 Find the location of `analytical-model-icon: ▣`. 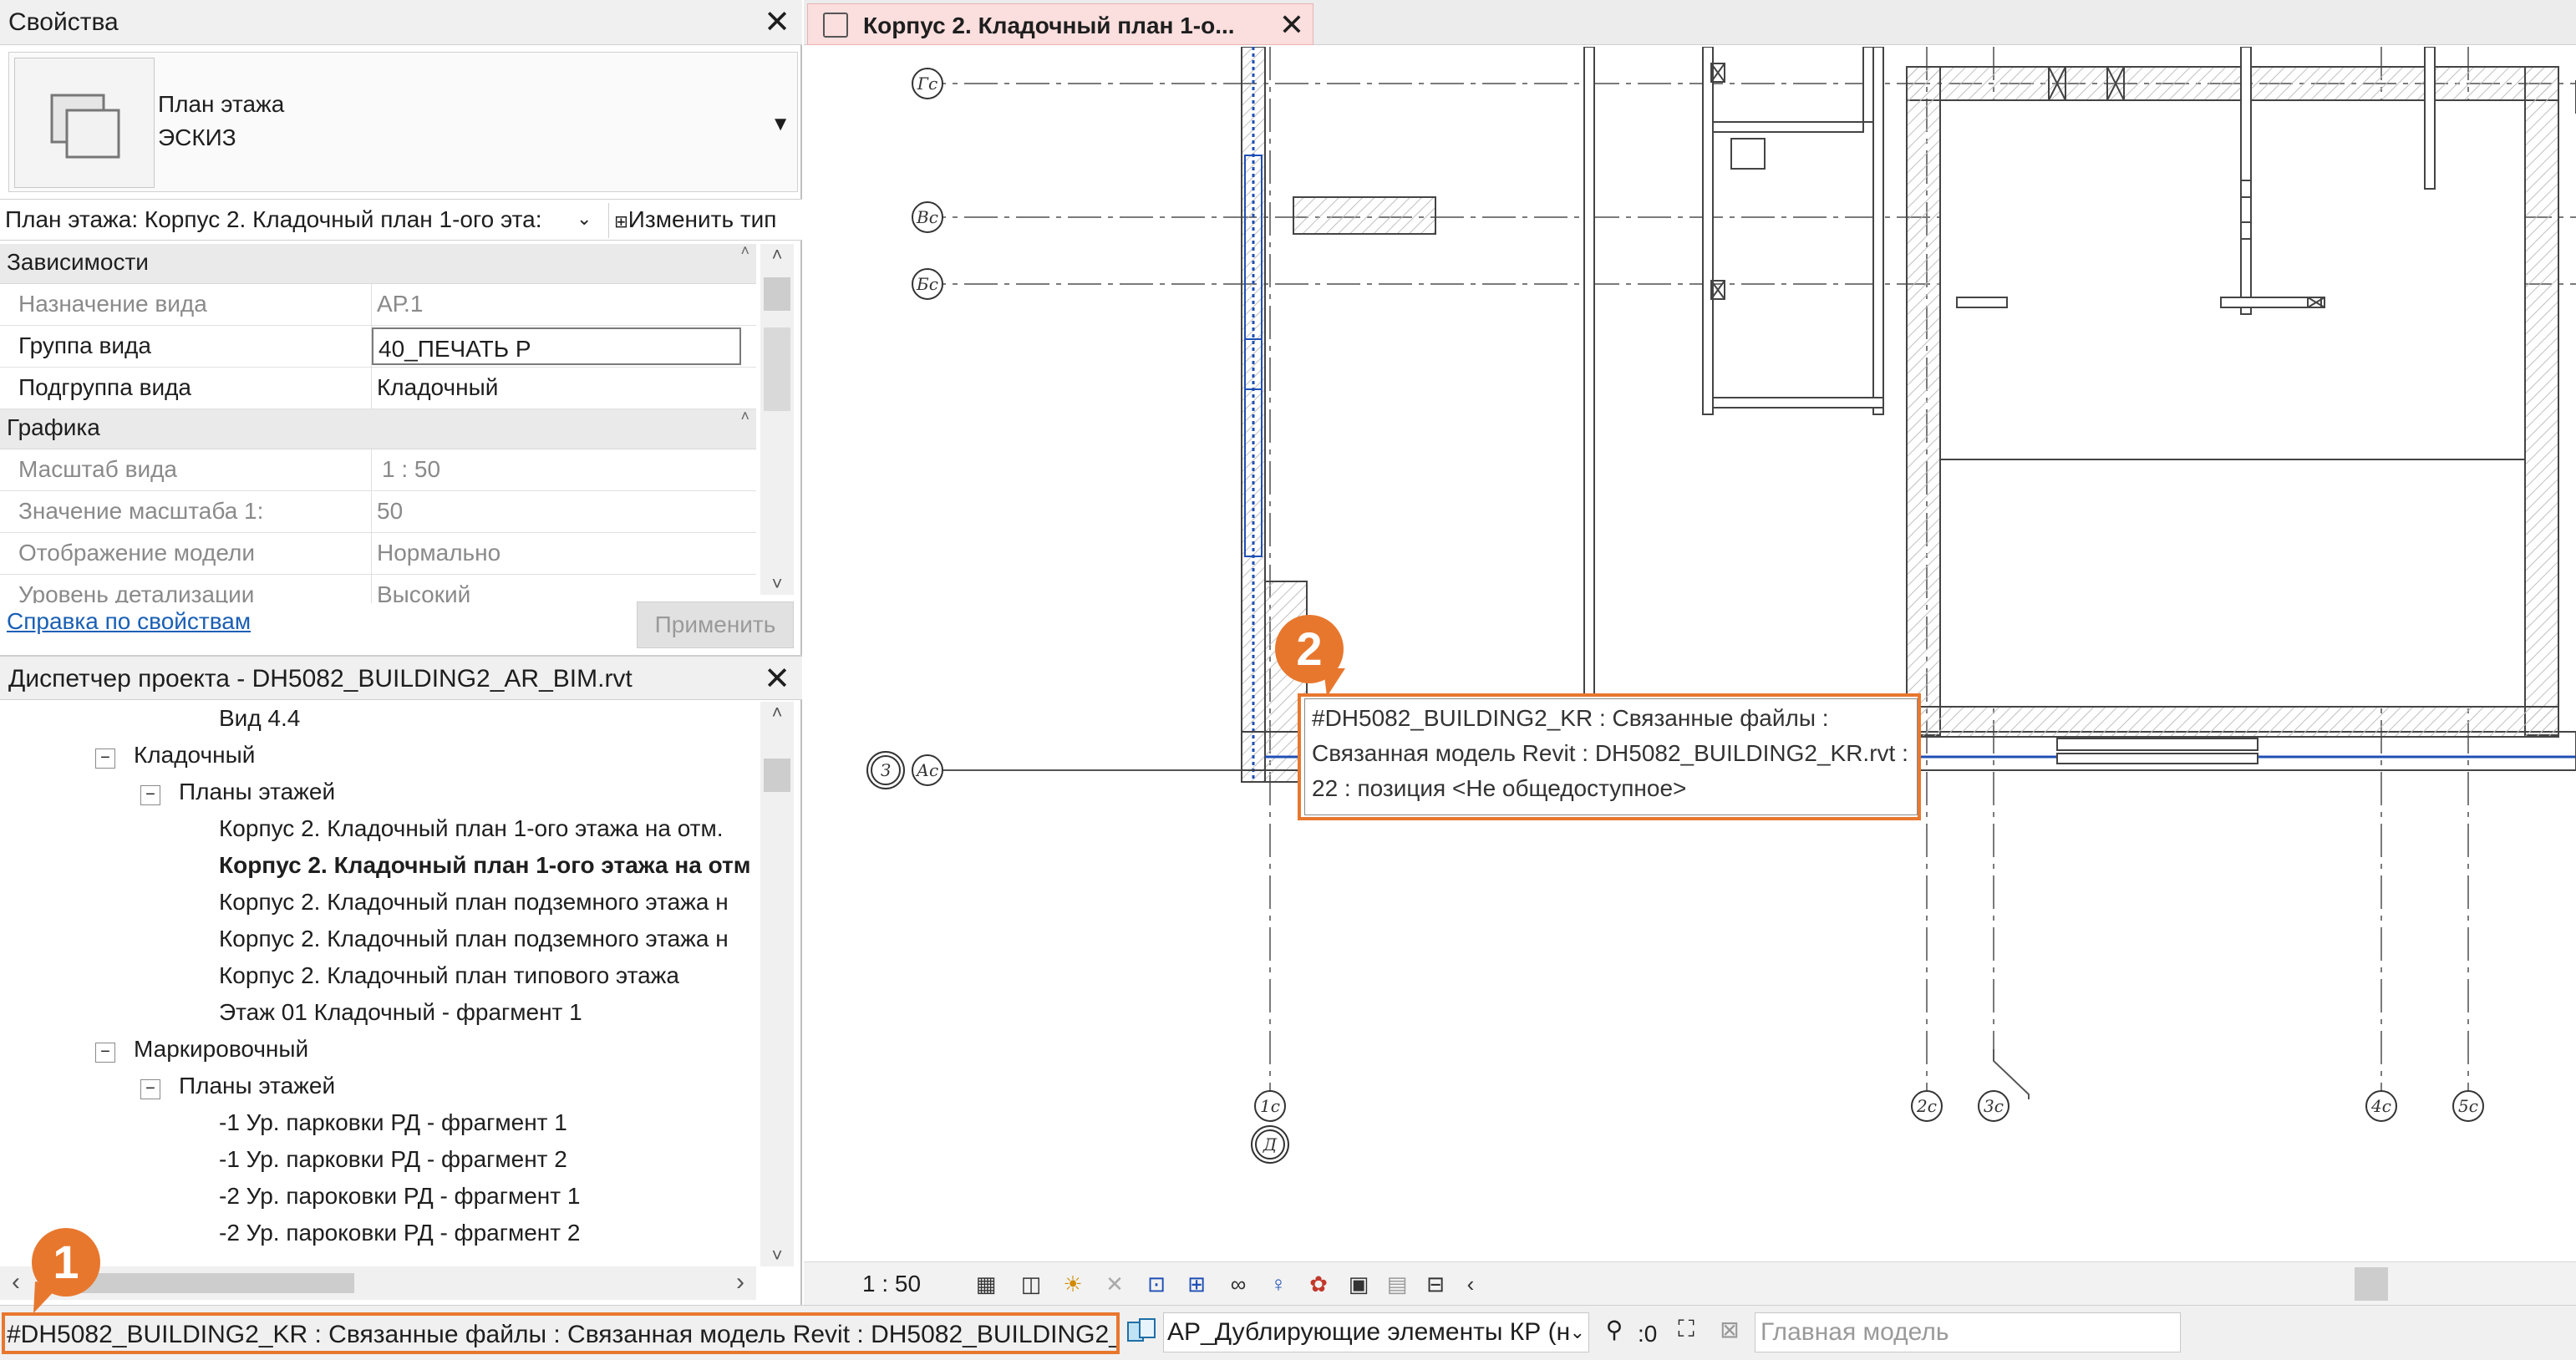

analytical-model-icon: ▣ is located at coordinates (1359, 1284).